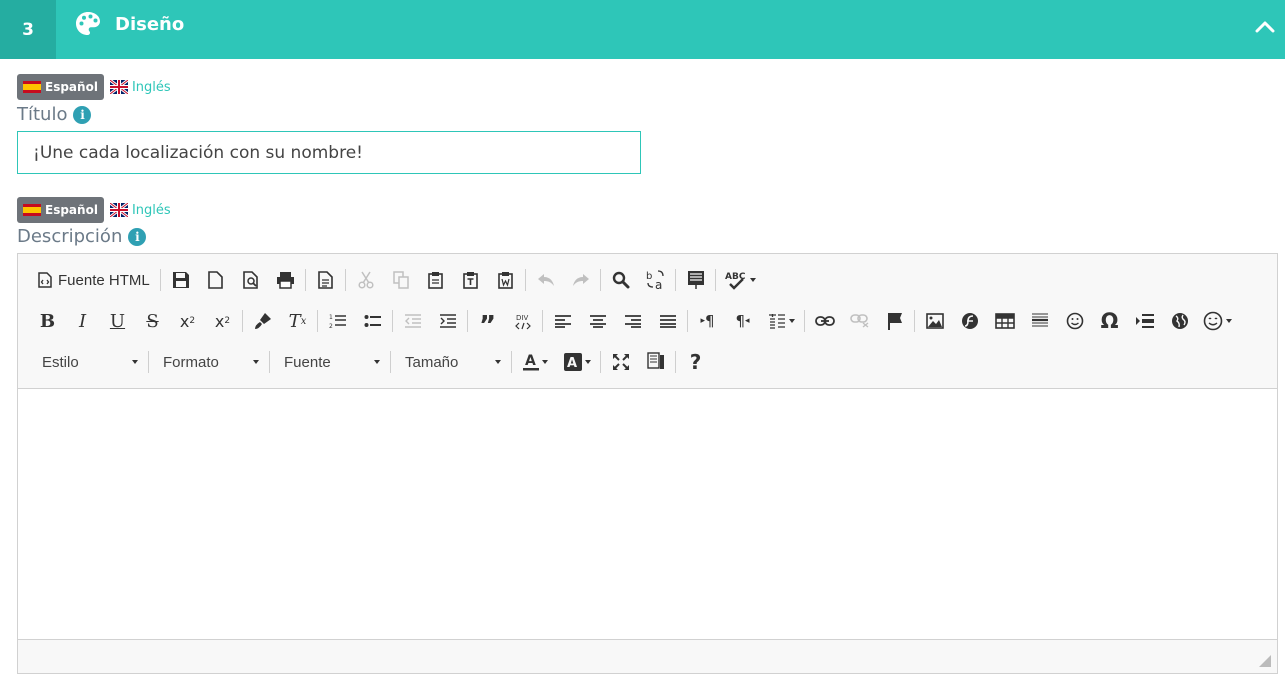 The height and width of the screenshot is (687, 1285). Describe the element at coordinates (470, 280) in the screenshot. I see `paste-text-button` at that location.